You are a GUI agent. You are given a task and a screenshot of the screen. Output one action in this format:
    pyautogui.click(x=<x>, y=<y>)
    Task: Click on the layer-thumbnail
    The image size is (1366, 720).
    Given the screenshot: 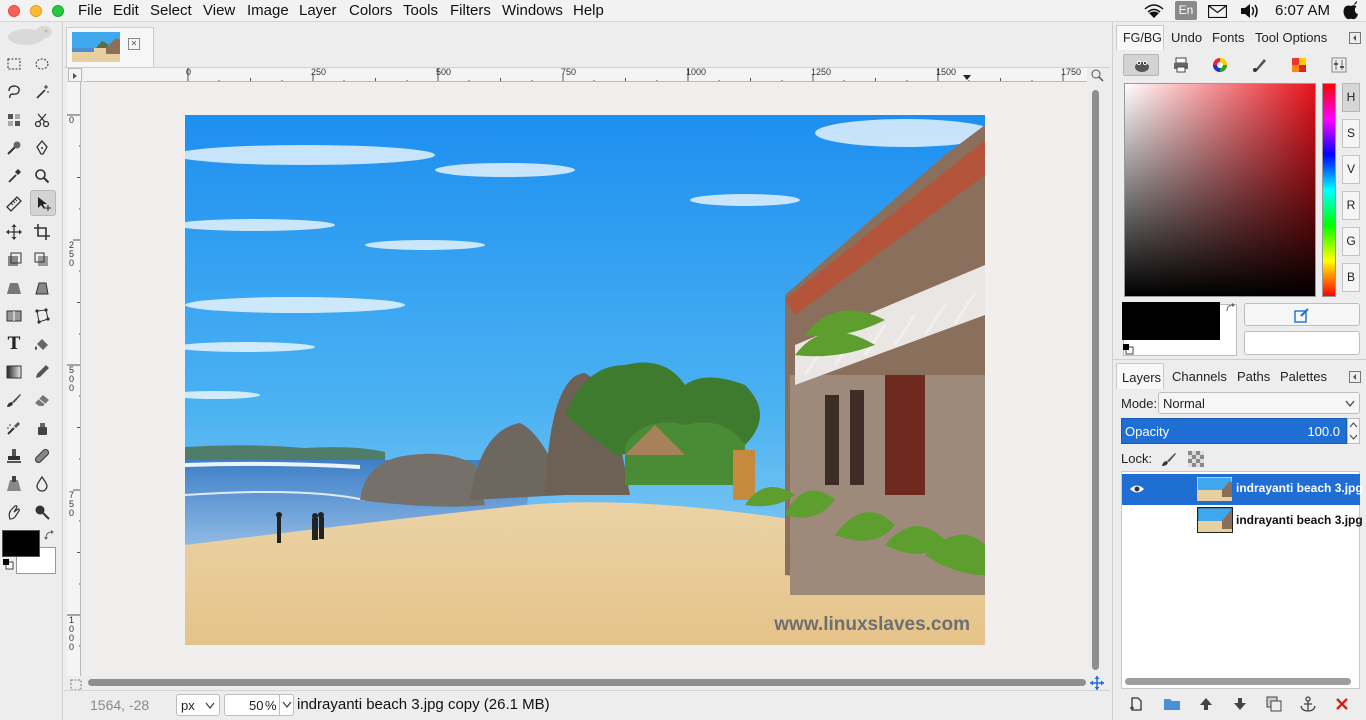 What is the action you would take?
    pyautogui.click(x=1214, y=489)
    